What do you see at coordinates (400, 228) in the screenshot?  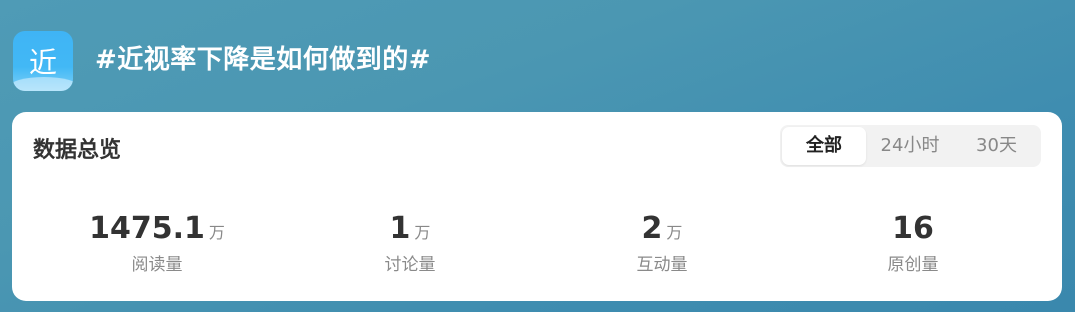 I see `stat-value: 1` at bounding box center [400, 228].